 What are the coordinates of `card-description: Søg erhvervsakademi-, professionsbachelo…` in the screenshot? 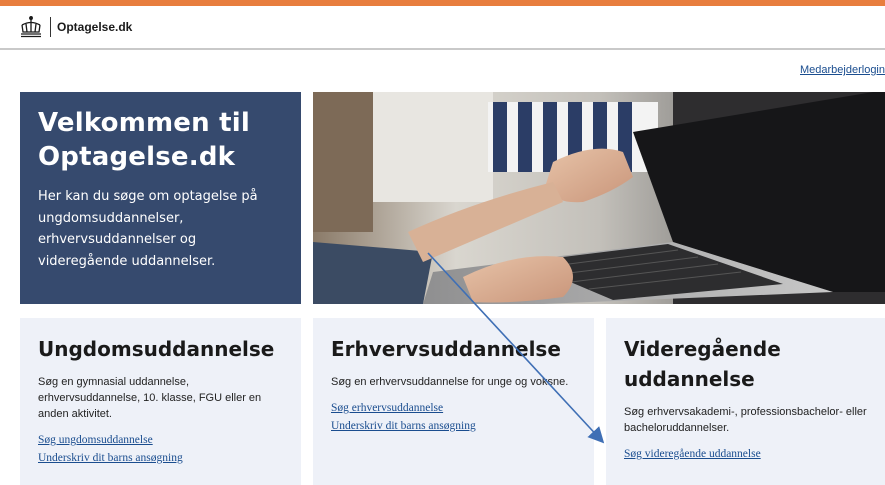 It's located at (745, 420).